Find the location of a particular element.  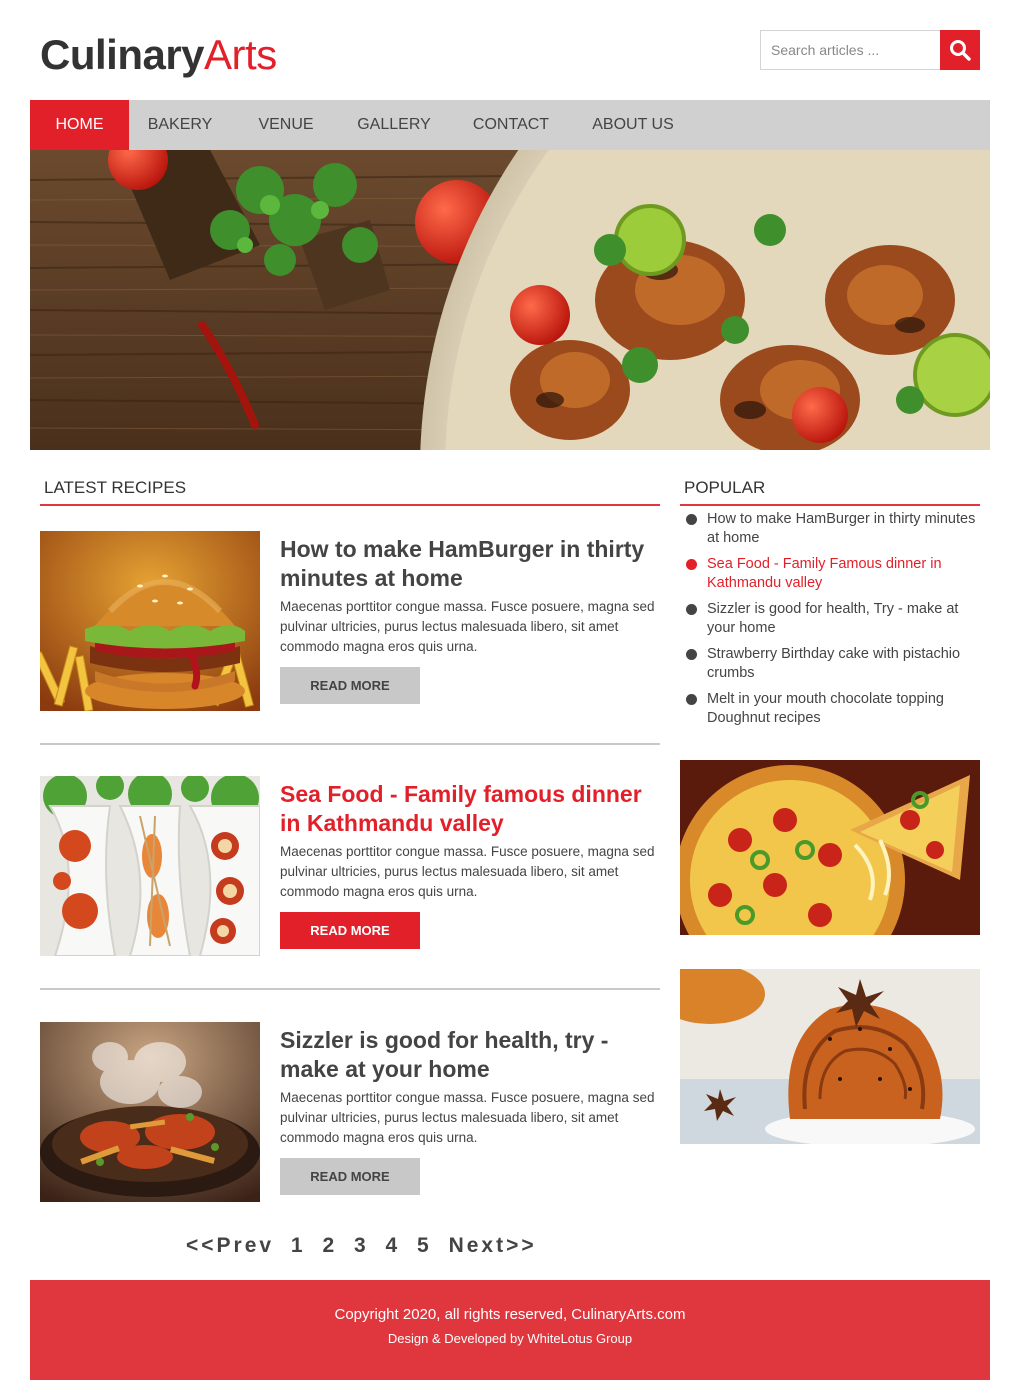

search-input is located at coordinates (850, 50).